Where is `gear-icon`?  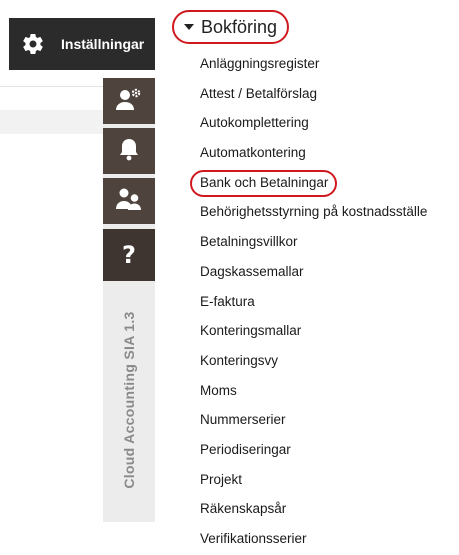
gear-icon is located at coordinates (33, 44).